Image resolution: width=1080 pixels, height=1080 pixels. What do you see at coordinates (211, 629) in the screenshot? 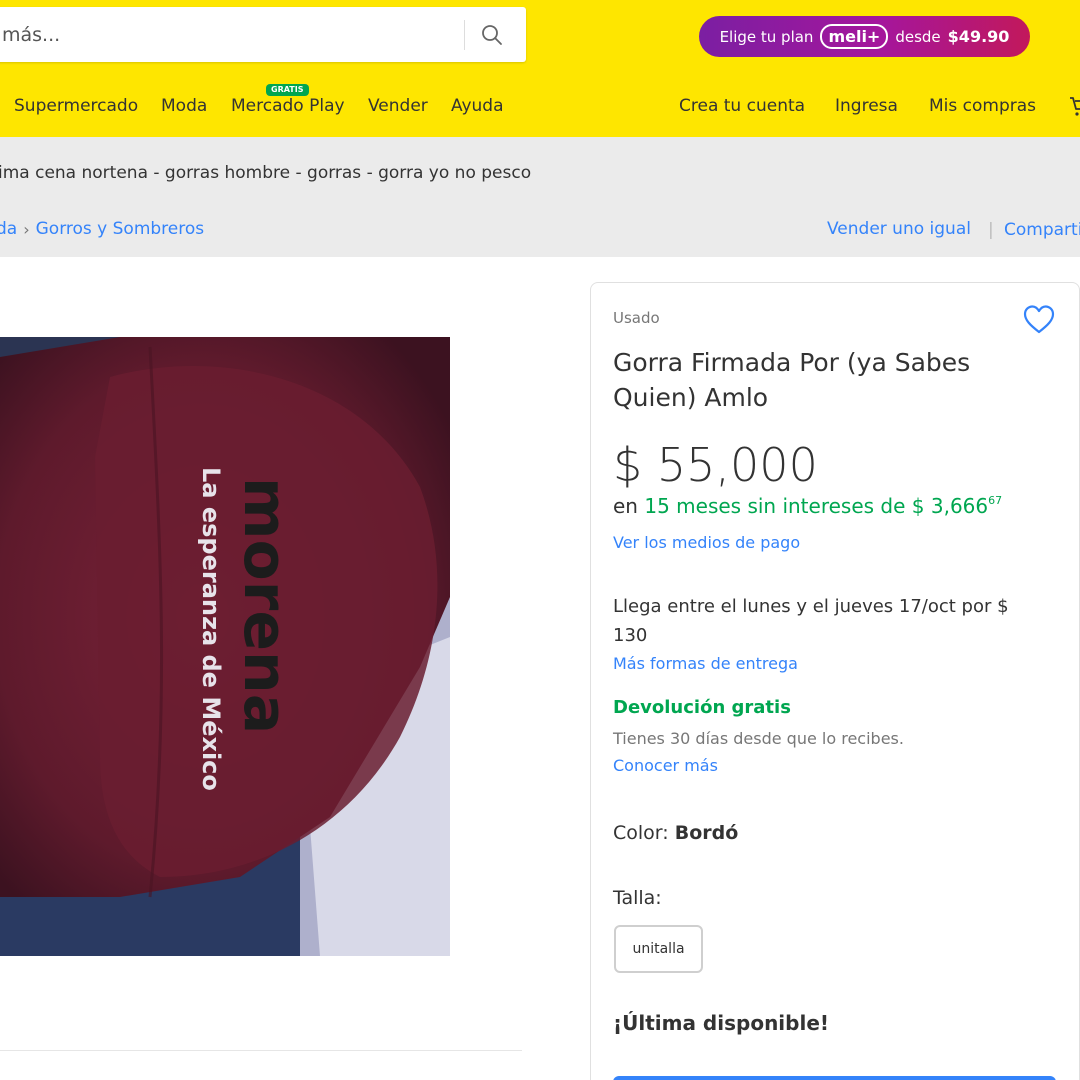
I see `cap-slogan-text: La esperanza de México` at bounding box center [211, 629].